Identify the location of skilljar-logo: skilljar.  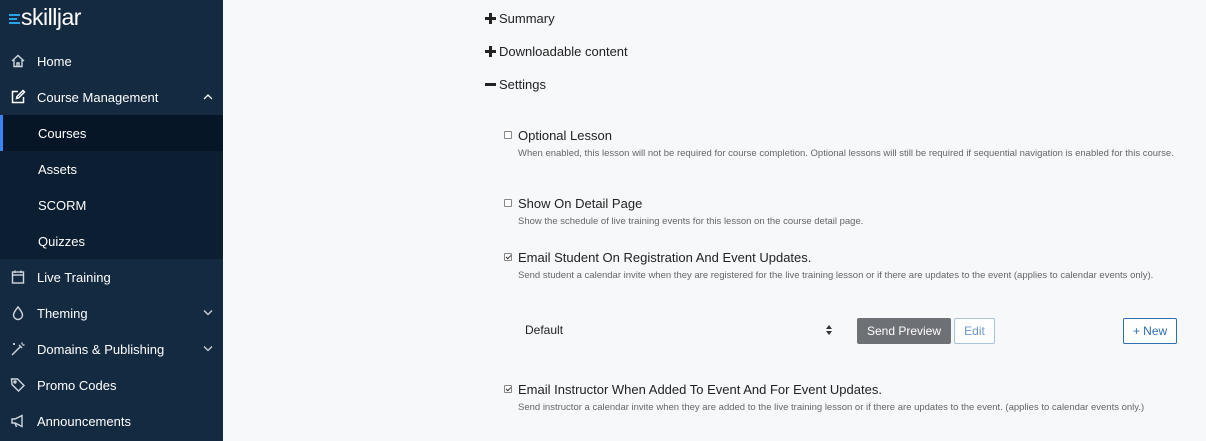
(45, 17).